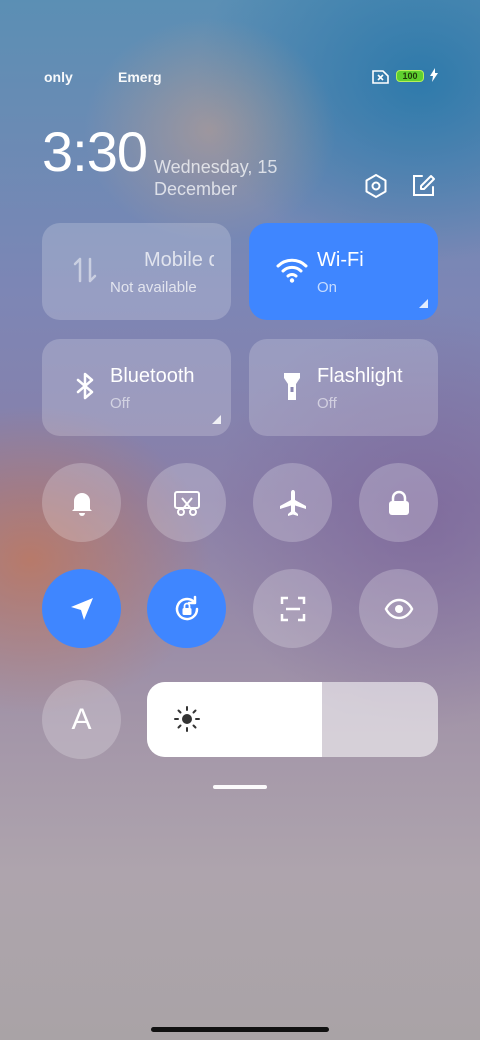 This screenshot has width=480, height=1040. Describe the element at coordinates (292, 270) in the screenshot. I see `wifi-icon` at that location.